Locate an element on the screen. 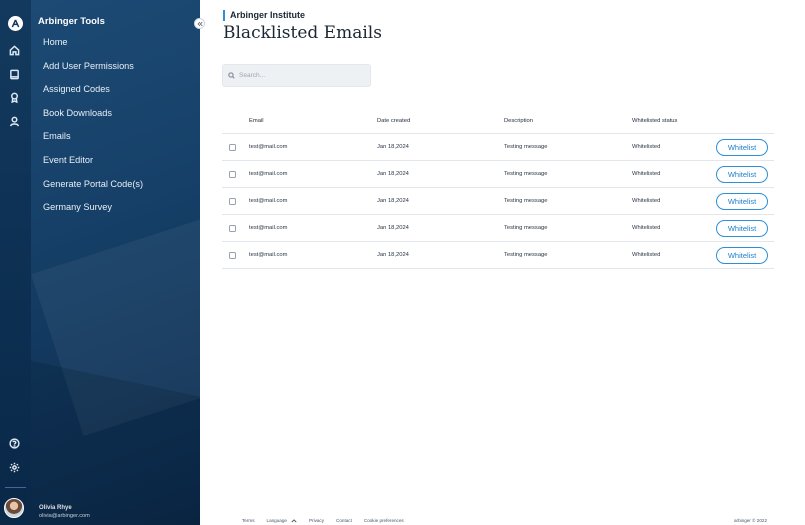  book-icon is located at coordinates (14, 74).